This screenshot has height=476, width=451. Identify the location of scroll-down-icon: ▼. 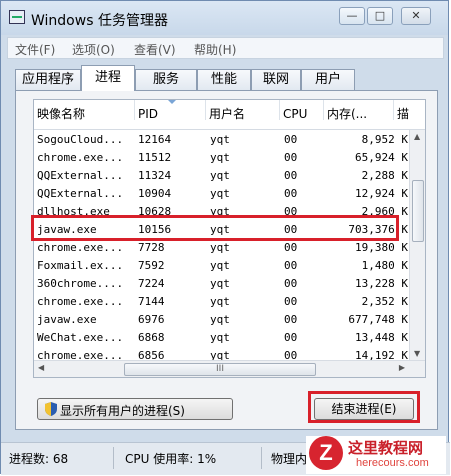
(417, 353).